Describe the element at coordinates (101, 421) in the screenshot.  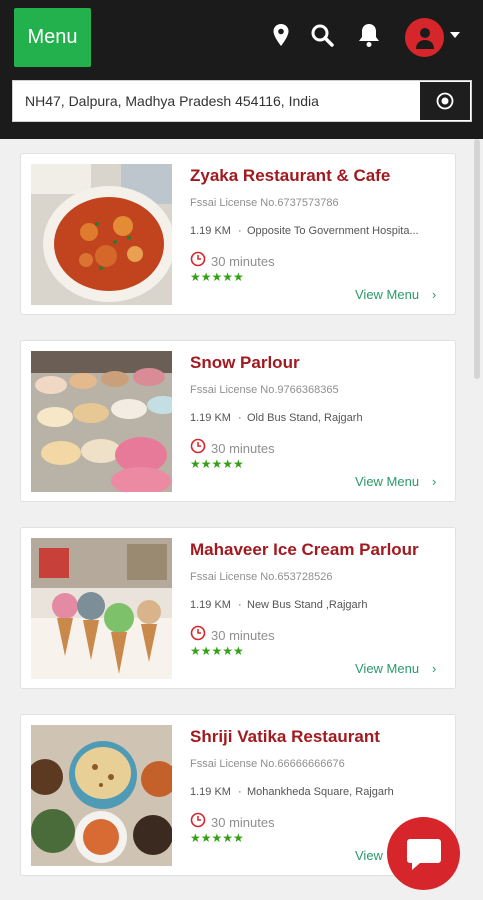
I see `ice-cream-display-photo` at that location.